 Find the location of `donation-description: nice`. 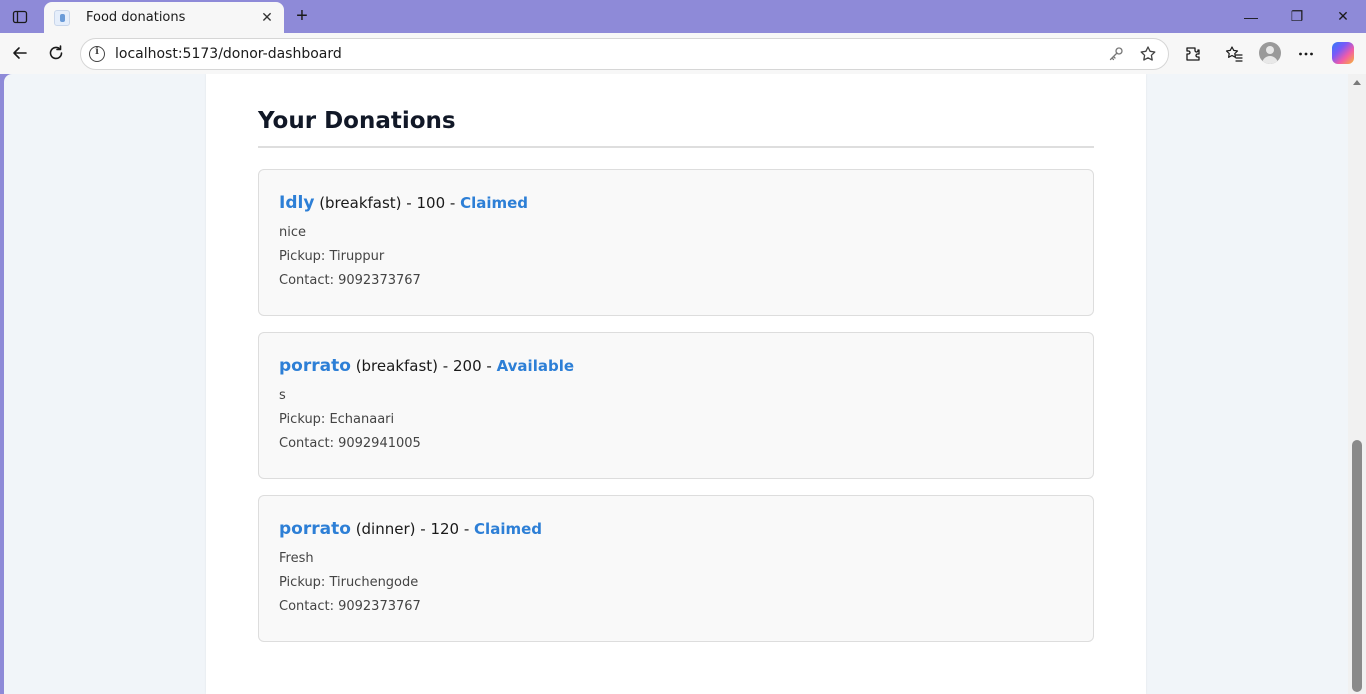

donation-description: nice is located at coordinates (292, 232).